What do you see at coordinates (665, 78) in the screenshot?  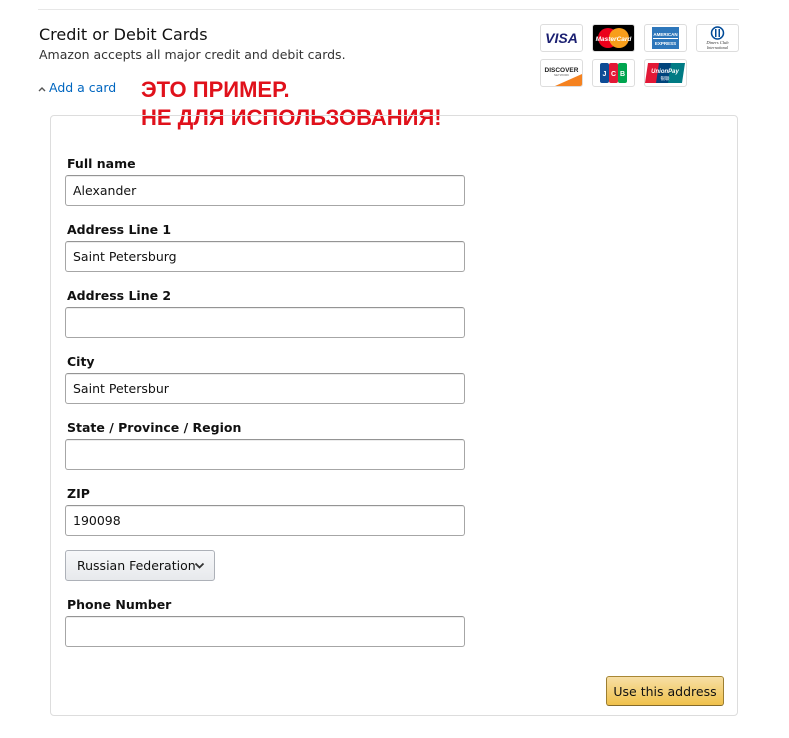 I see `svg-text: 银联` at bounding box center [665, 78].